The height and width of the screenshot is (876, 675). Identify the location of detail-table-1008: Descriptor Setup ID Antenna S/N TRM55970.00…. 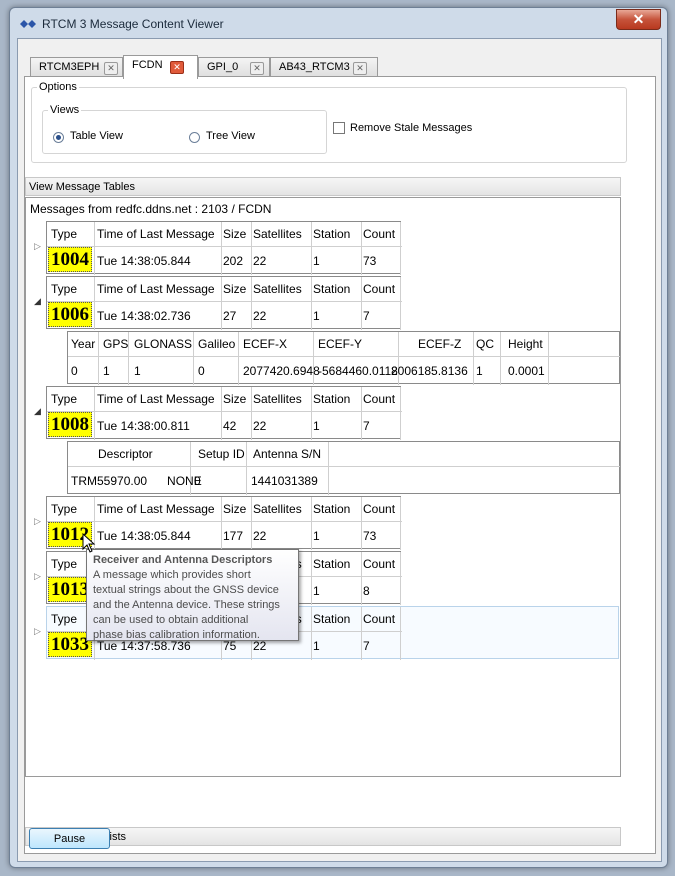
(343, 468).